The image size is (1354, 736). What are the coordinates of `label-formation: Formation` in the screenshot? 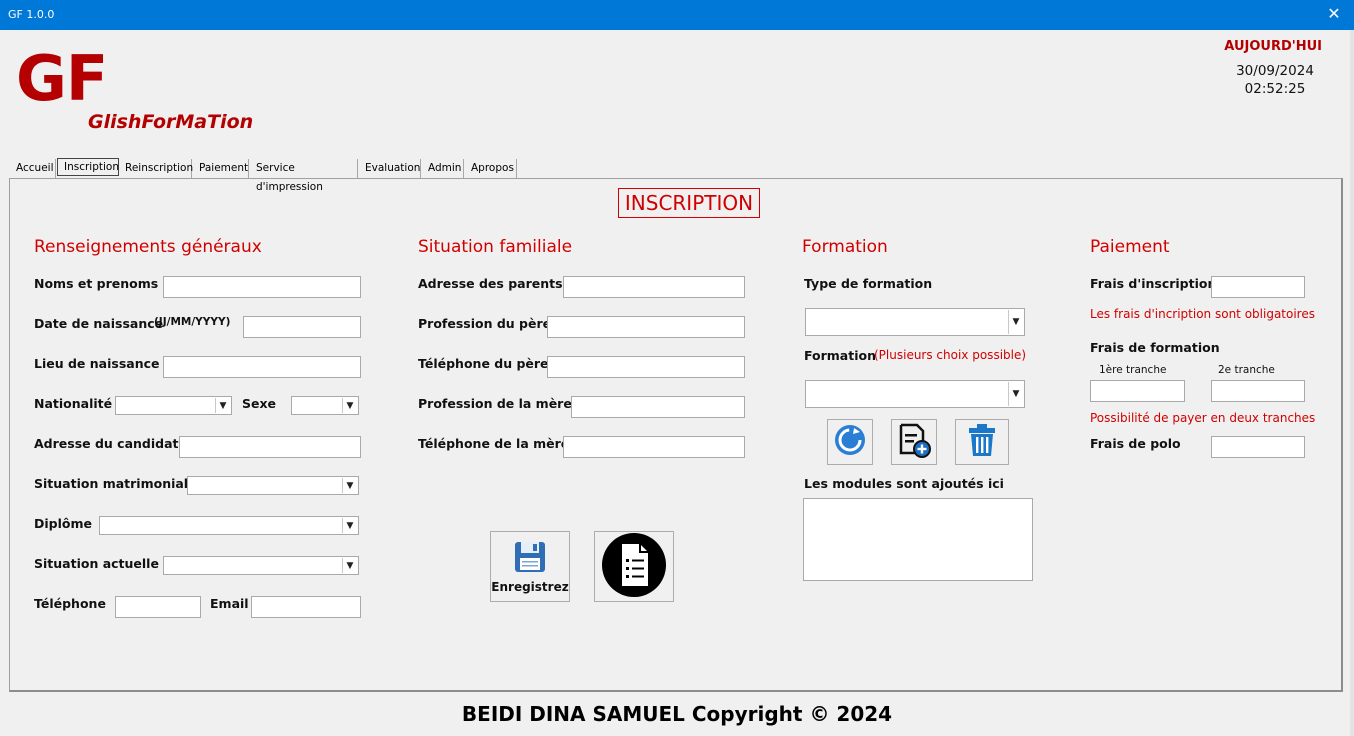 It's located at (840, 355).